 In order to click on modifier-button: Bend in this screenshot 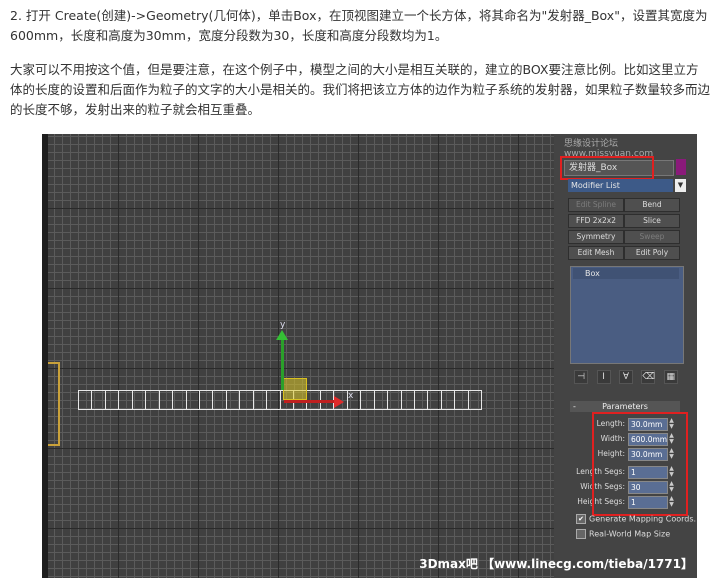, I will do `click(652, 205)`.